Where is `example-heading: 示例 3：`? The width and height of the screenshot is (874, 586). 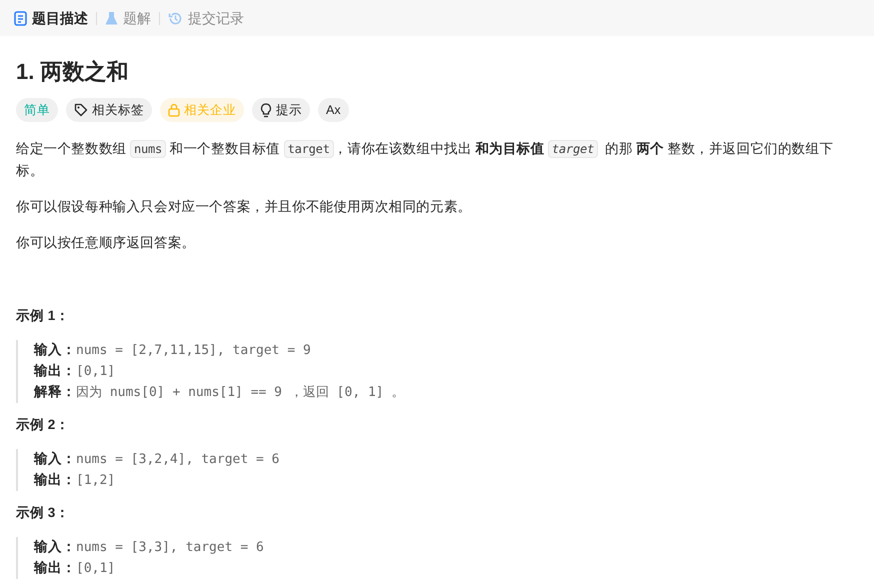 example-heading: 示例 3： is located at coordinates (43, 513).